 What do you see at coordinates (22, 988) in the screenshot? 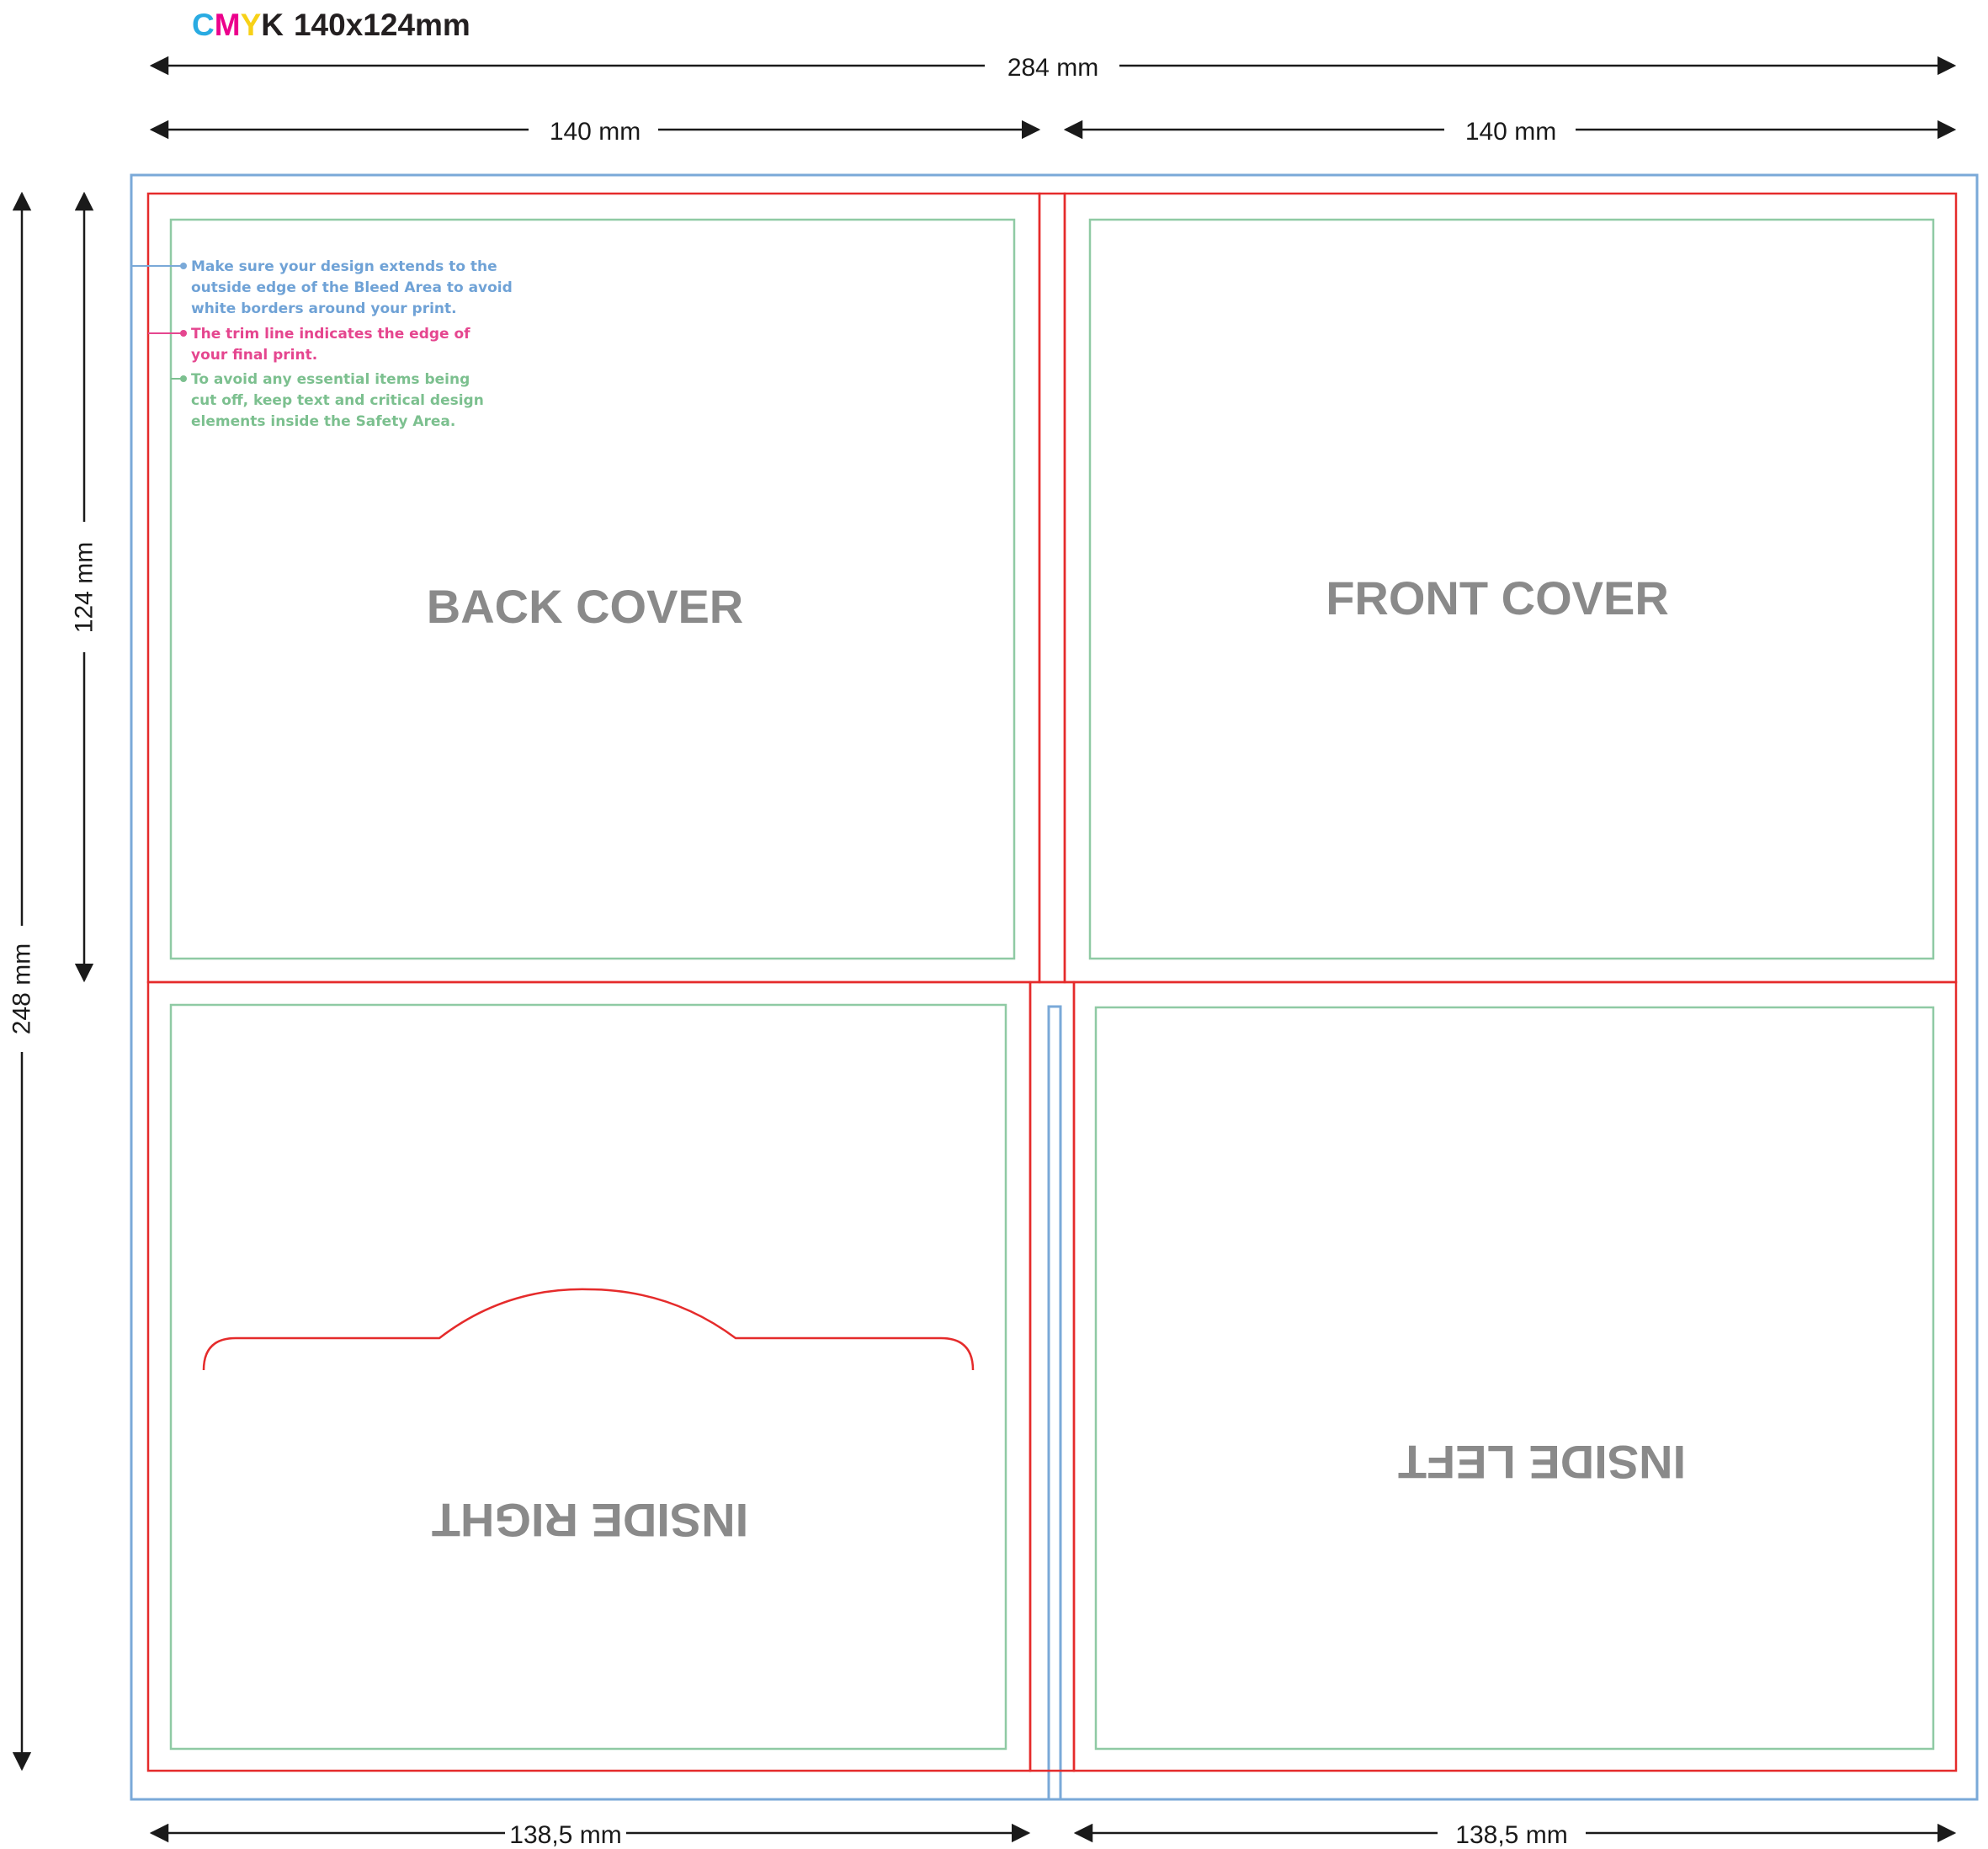
I see `total-height-label: 248 mm` at bounding box center [22, 988].